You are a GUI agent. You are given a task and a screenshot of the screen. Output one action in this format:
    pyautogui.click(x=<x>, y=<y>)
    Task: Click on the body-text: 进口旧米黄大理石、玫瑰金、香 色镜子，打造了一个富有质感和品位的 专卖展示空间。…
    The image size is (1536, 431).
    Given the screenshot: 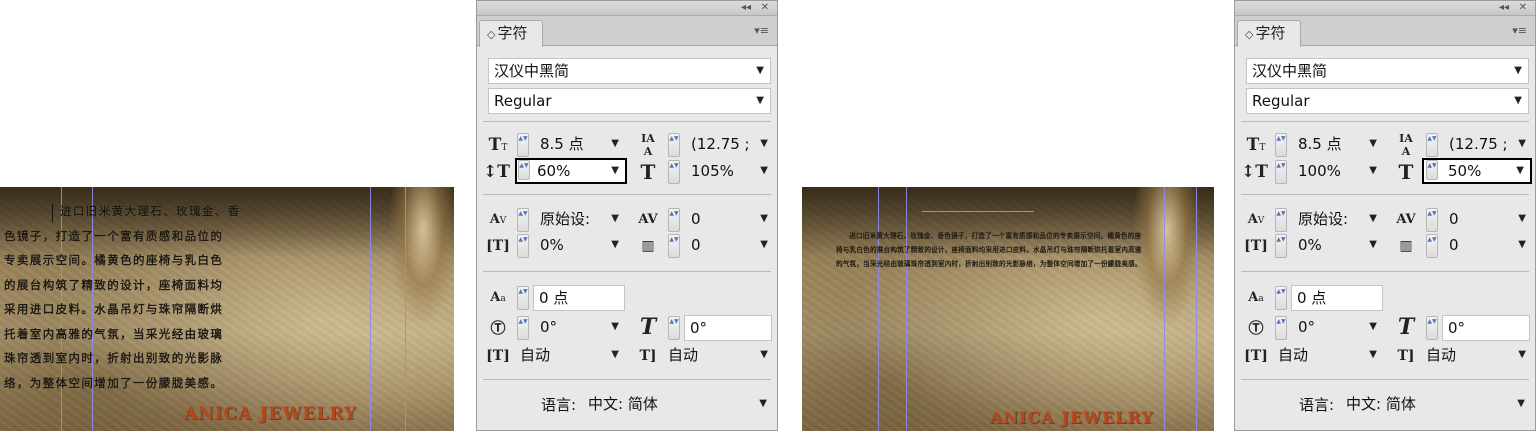 What is the action you would take?
    pyautogui.click(x=154, y=297)
    